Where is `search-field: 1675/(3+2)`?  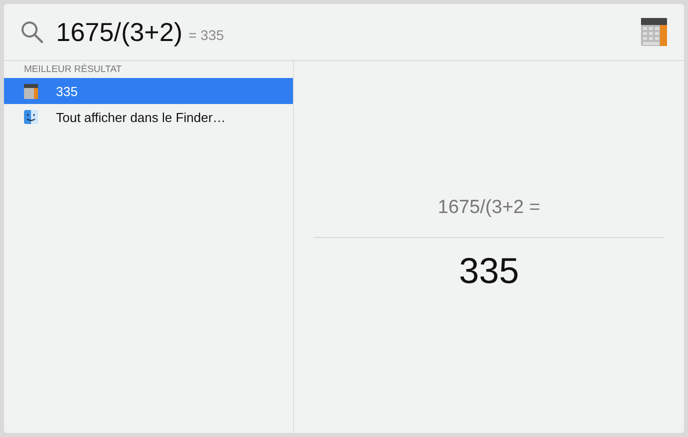
search-field: 1675/(3+2) is located at coordinates (119, 32).